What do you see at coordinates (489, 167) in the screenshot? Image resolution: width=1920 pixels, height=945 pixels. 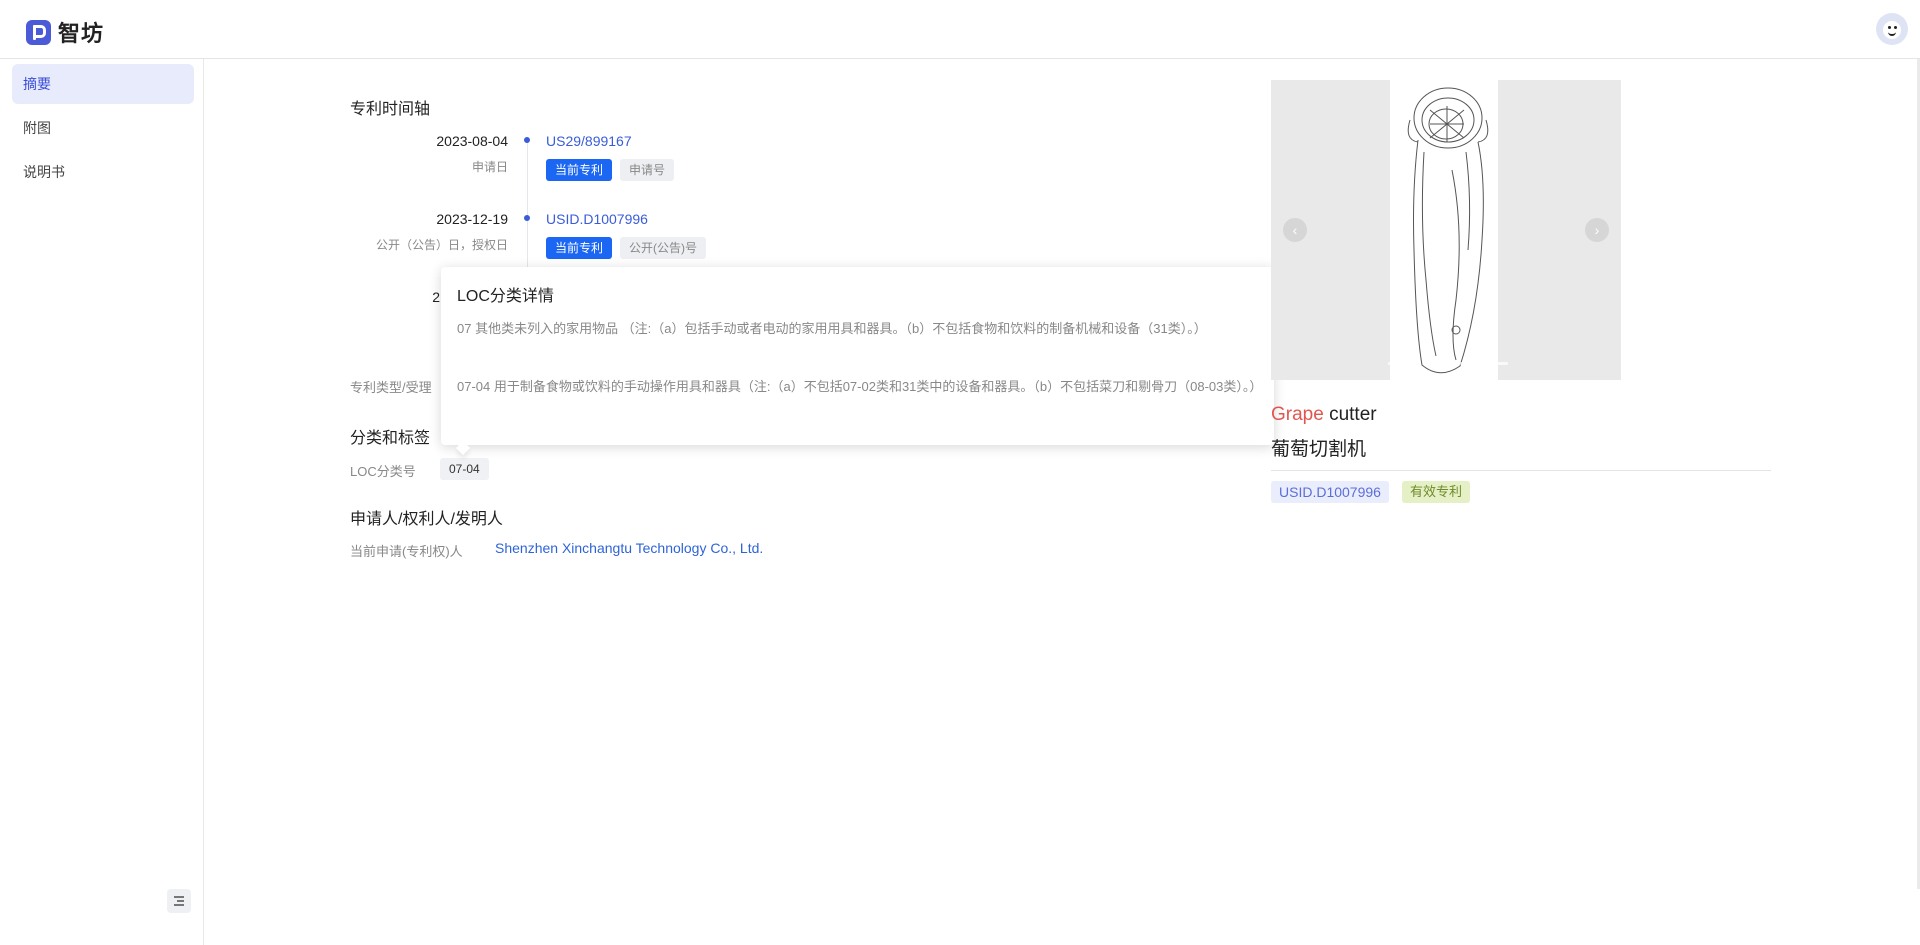 I see `timeline-date-label: 申请日` at bounding box center [489, 167].